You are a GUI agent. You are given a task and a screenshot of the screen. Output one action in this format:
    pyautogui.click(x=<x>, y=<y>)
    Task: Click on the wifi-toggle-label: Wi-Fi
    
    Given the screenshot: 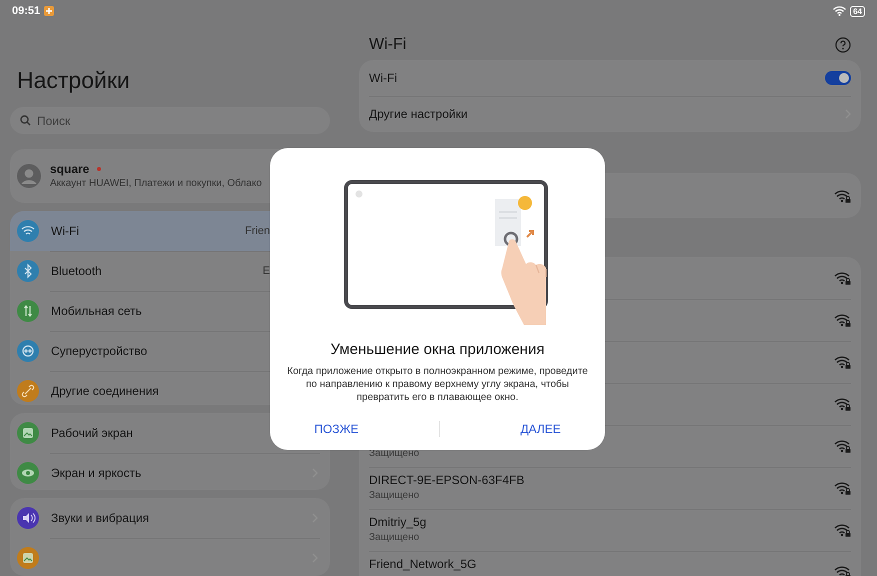 What is the action you would take?
    pyautogui.click(x=383, y=78)
    